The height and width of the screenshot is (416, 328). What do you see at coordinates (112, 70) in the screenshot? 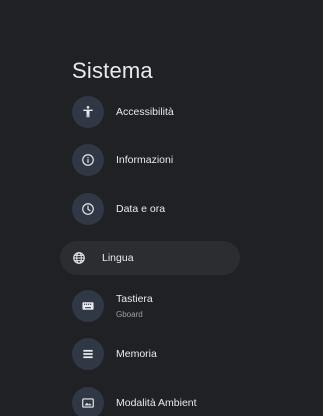
I see `page-title: Sistema` at bounding box center [112, 70].